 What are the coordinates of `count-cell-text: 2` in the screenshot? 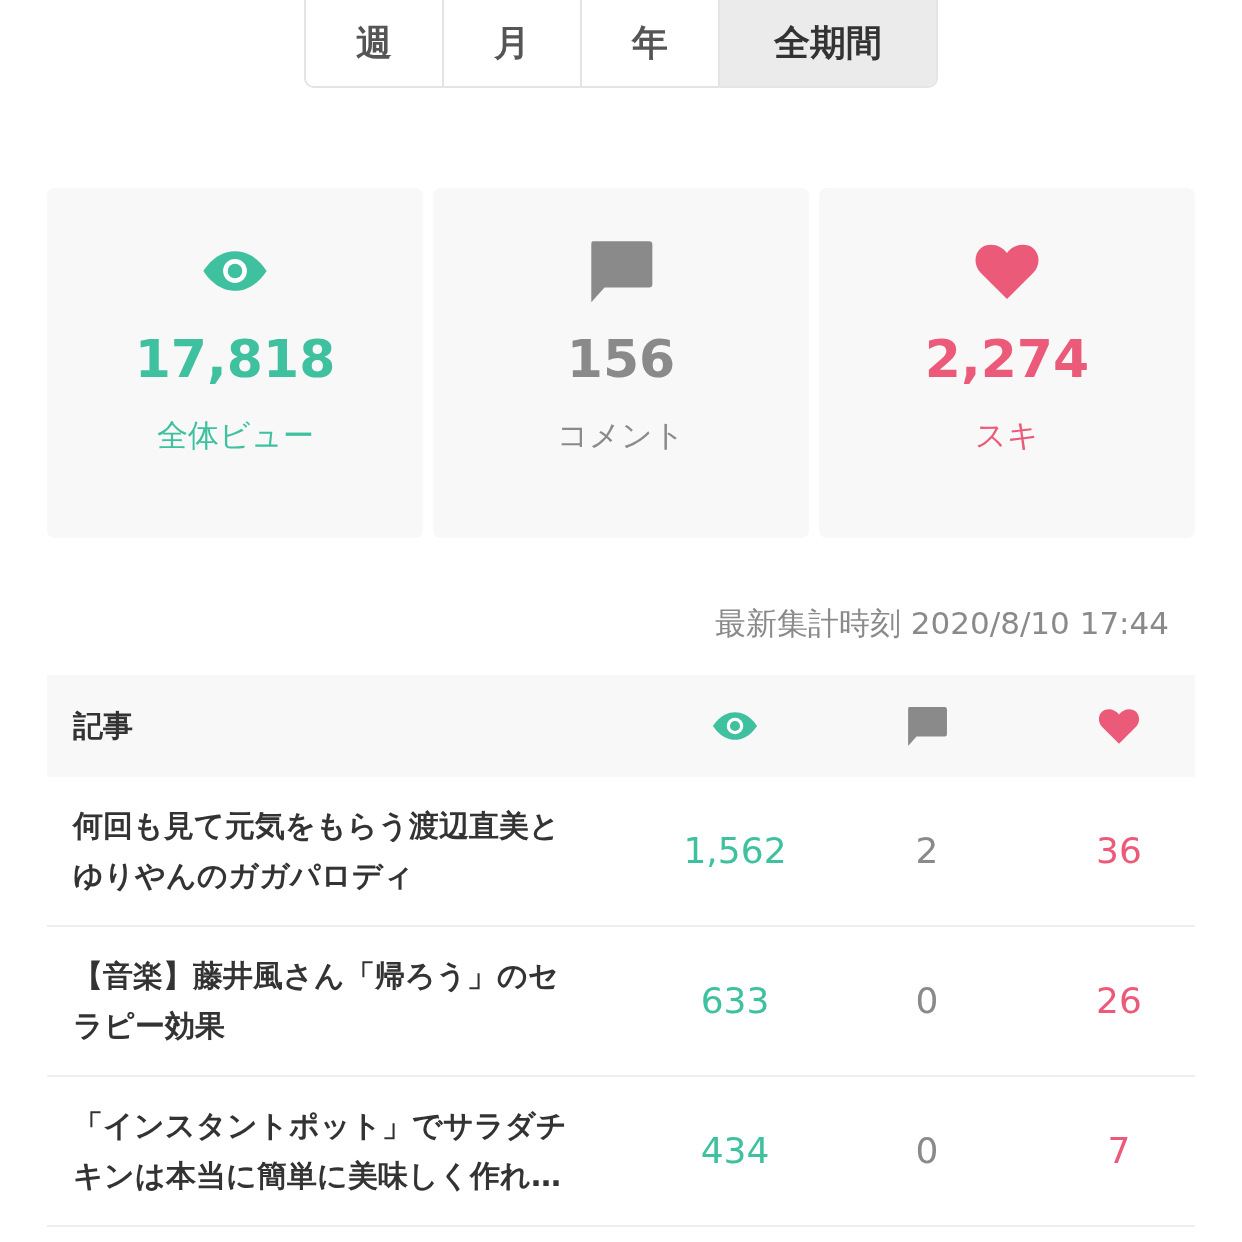 It's located at (927, 850).